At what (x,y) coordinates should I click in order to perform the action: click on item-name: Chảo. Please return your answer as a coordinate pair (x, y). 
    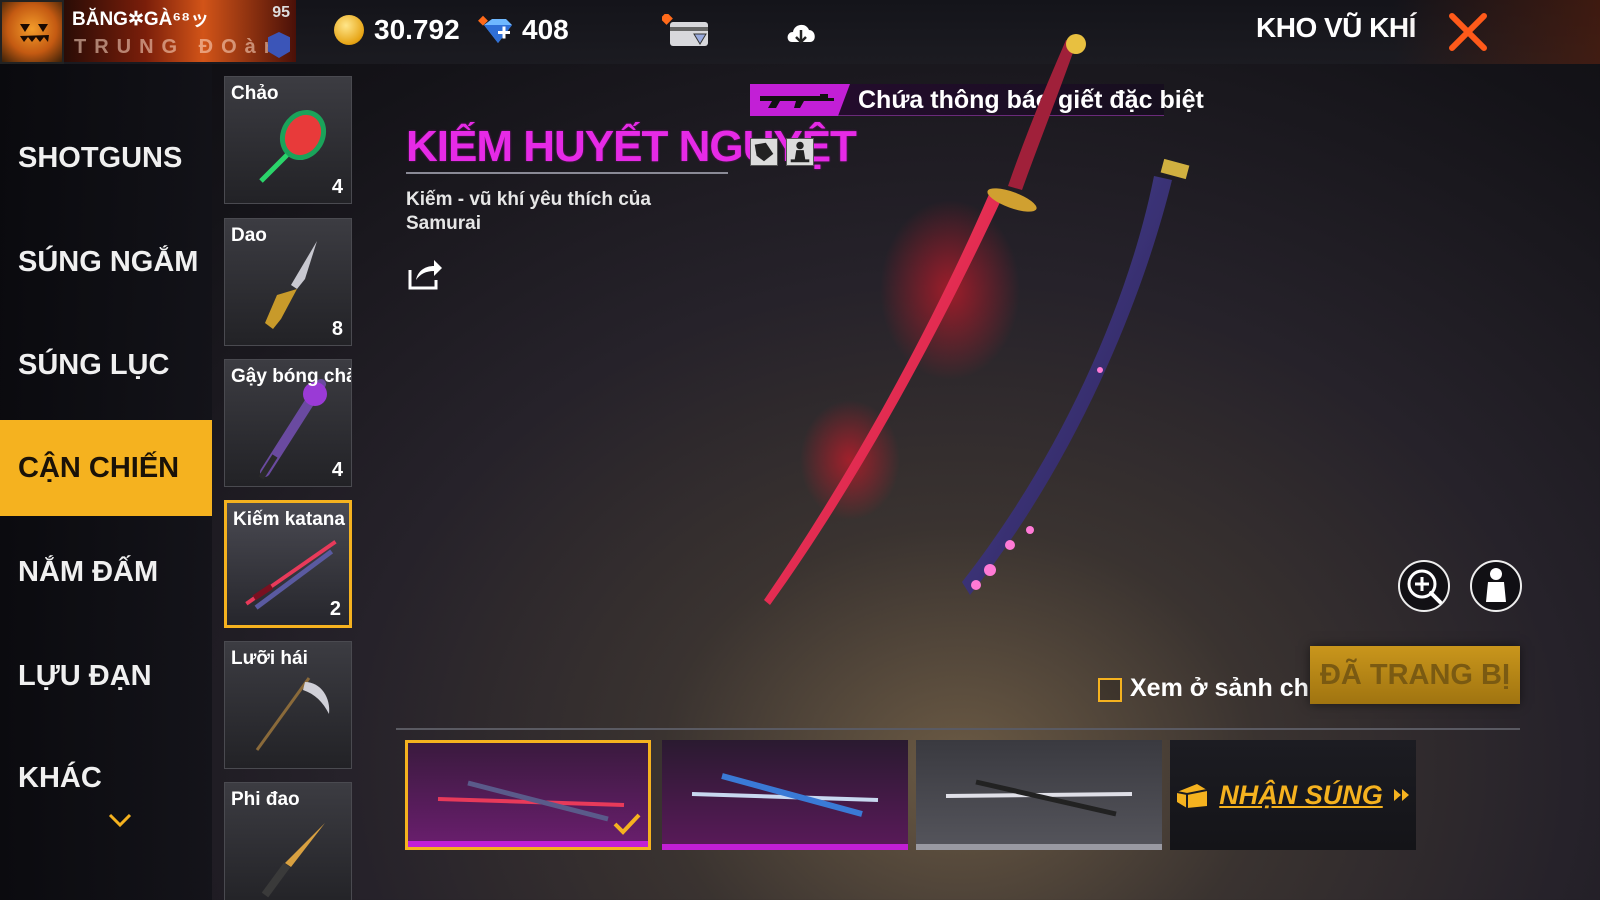
    Looking at the image, I should click on (255, 93).